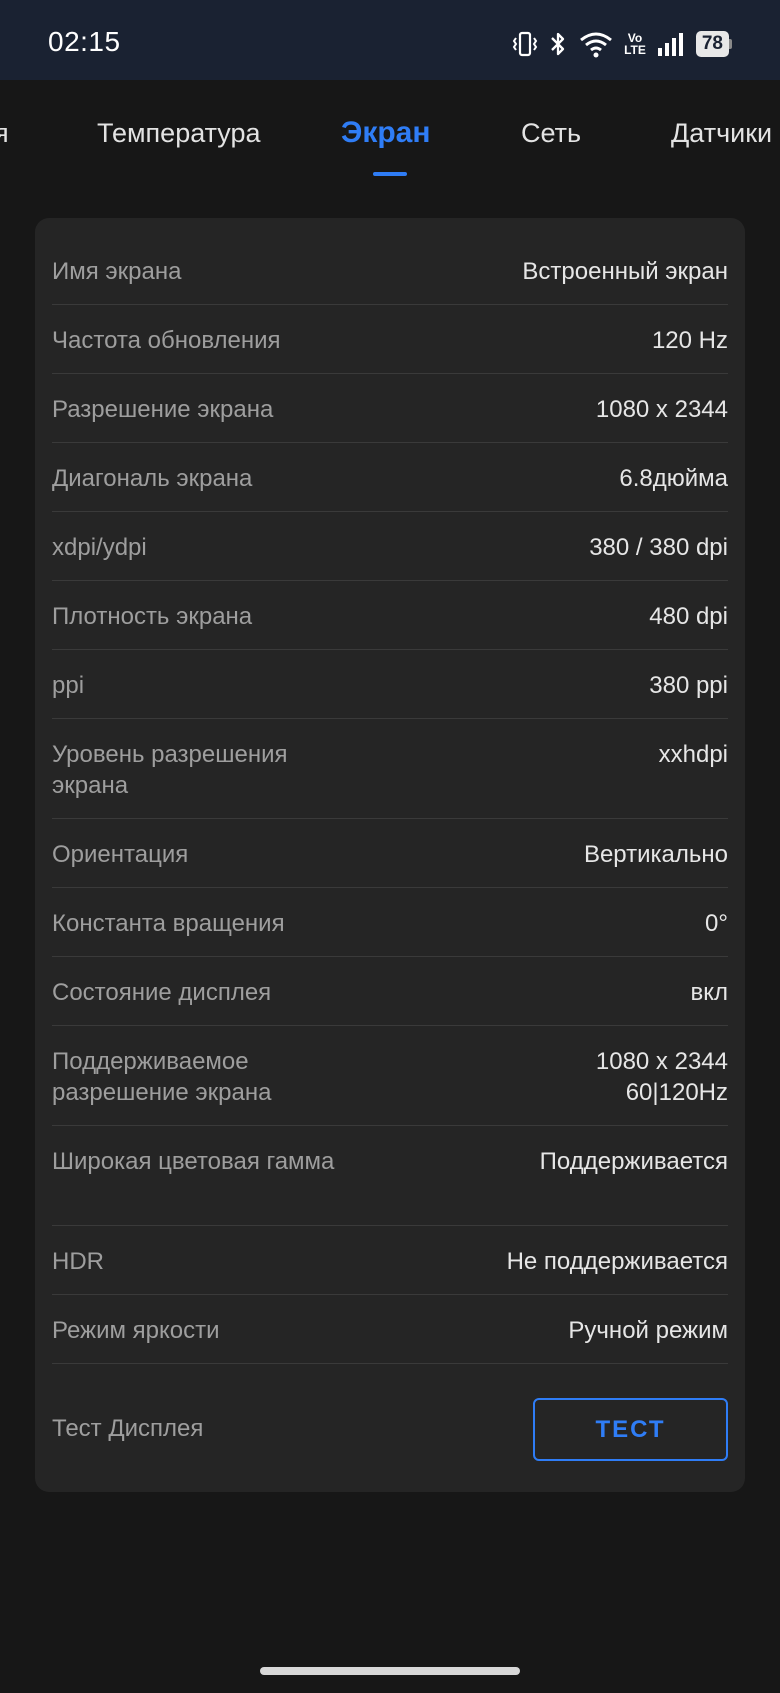 The image size is (780, 1693). What do you see at coordinates (693, 754) in the screenshot?
I see `row-value: xxhdpi` at bounding box center [693, 754].